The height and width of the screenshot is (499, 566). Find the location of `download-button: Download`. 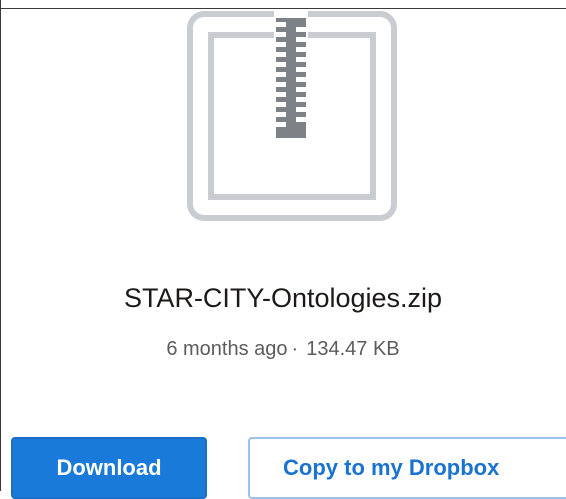

download-button: Download is located at coordinates (109, 468).